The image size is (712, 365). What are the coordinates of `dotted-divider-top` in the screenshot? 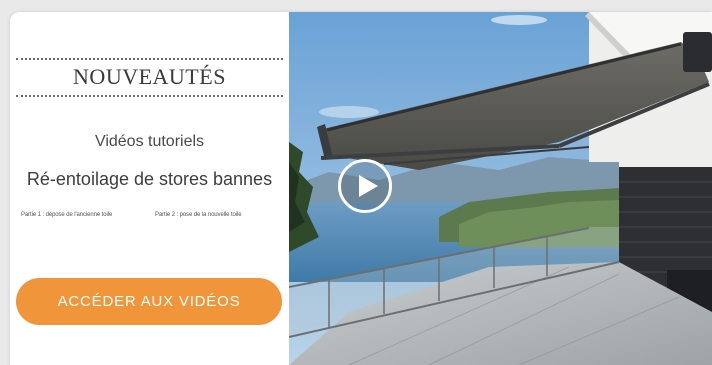 It's located at (149, 59).